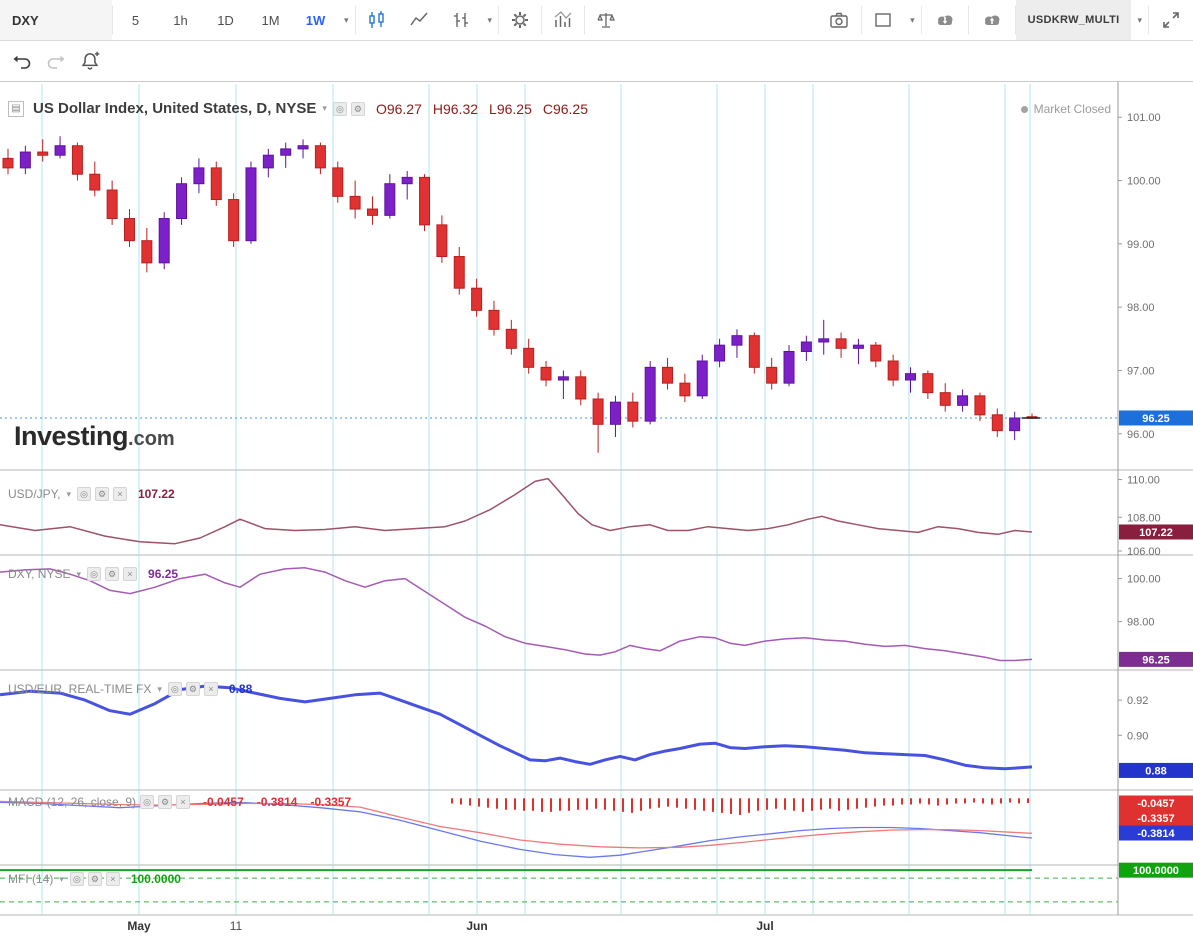 This screenshot has width=1193, height=937. Describe the element at coordinates (155, 879) in the screenshot. I see `pane-value: 100.0000` at that location.